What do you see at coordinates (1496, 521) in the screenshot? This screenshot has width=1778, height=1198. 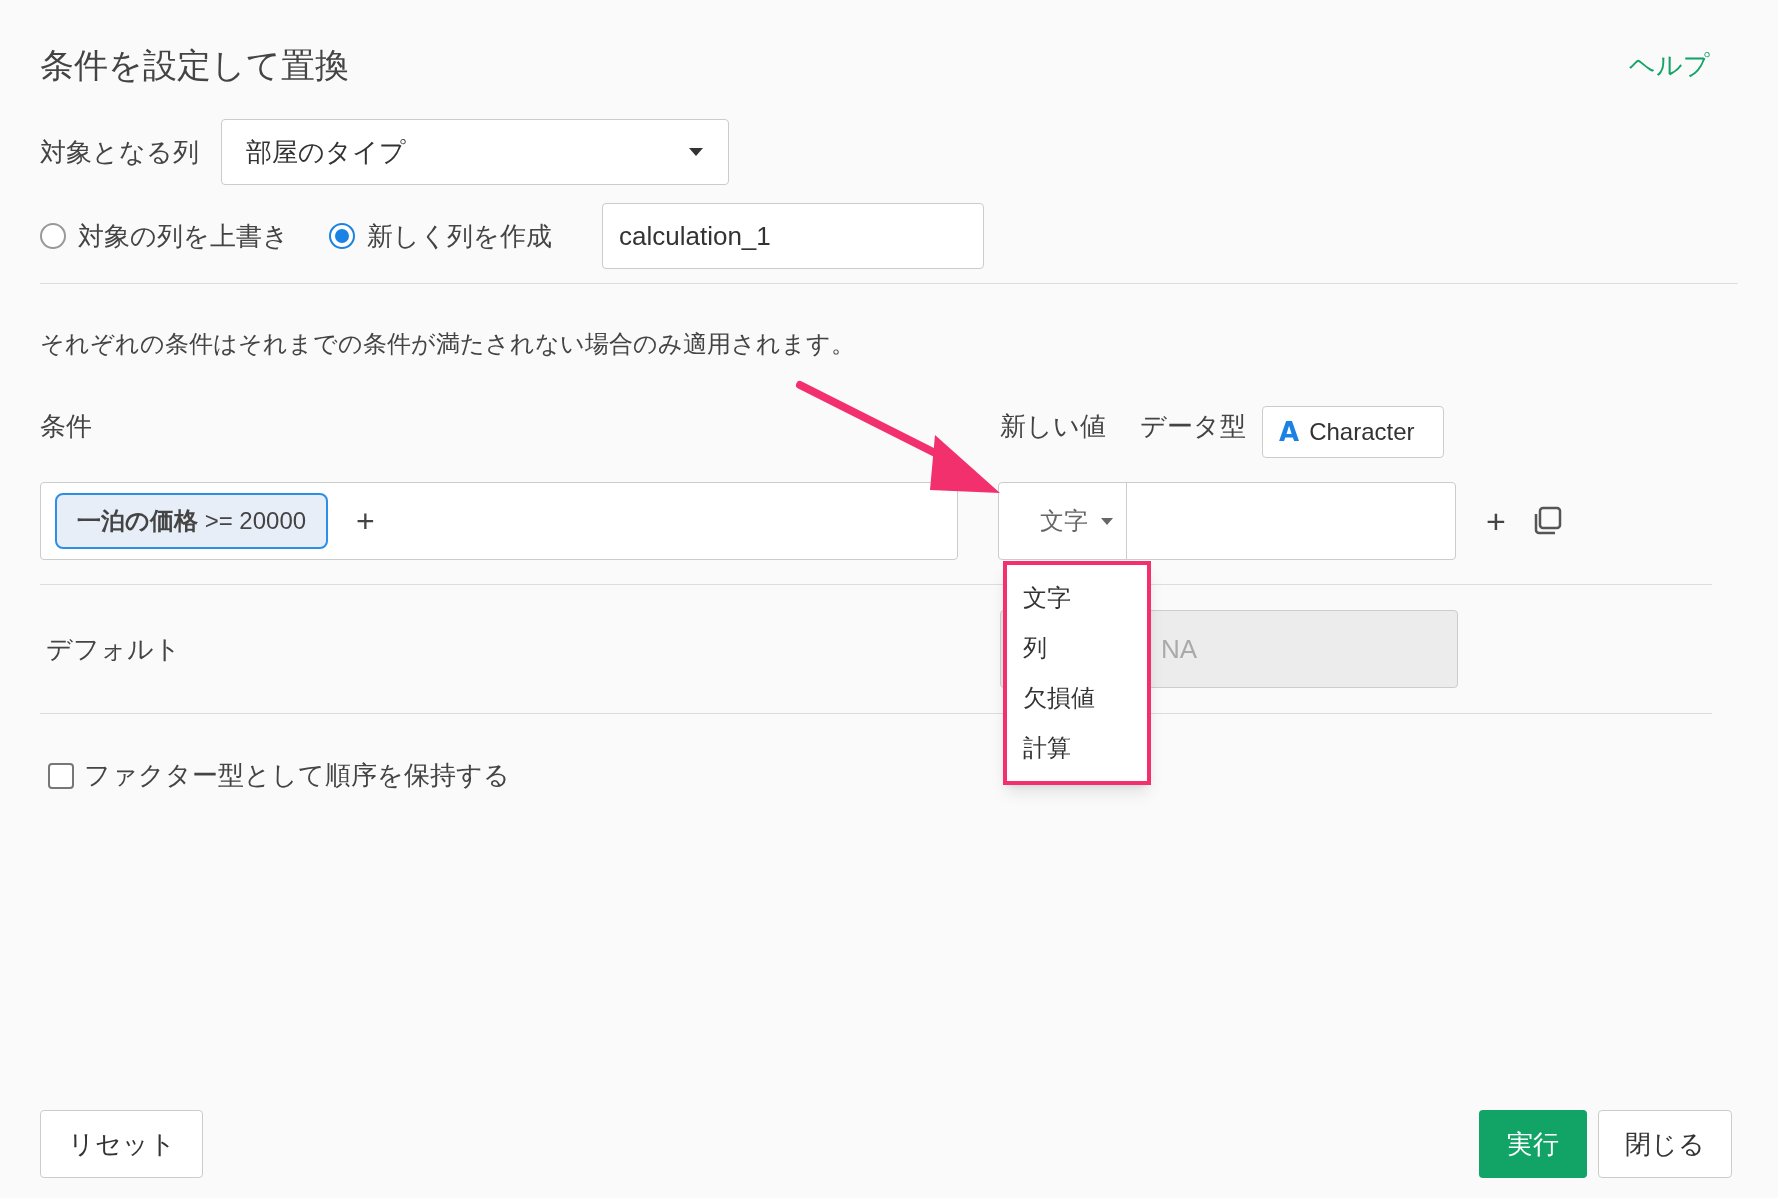 I see `add-row-button: +` at bounding box center [1496, 521].